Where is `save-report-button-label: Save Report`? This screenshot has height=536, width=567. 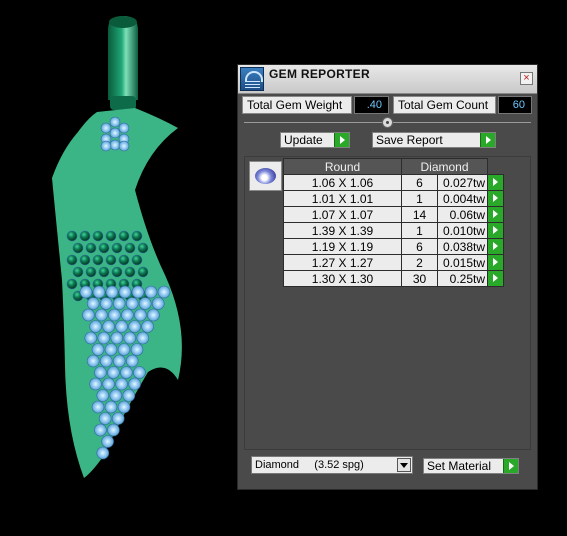
save-report-button-label: Save Report is located at coordinates (409, 140).